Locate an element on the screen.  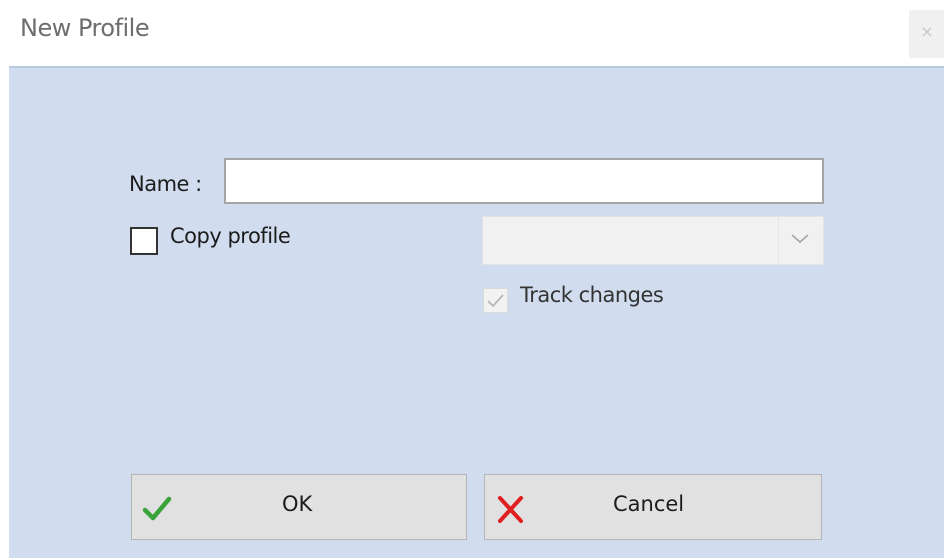
track-changes-checkbox is located at coordinates (495, 300).